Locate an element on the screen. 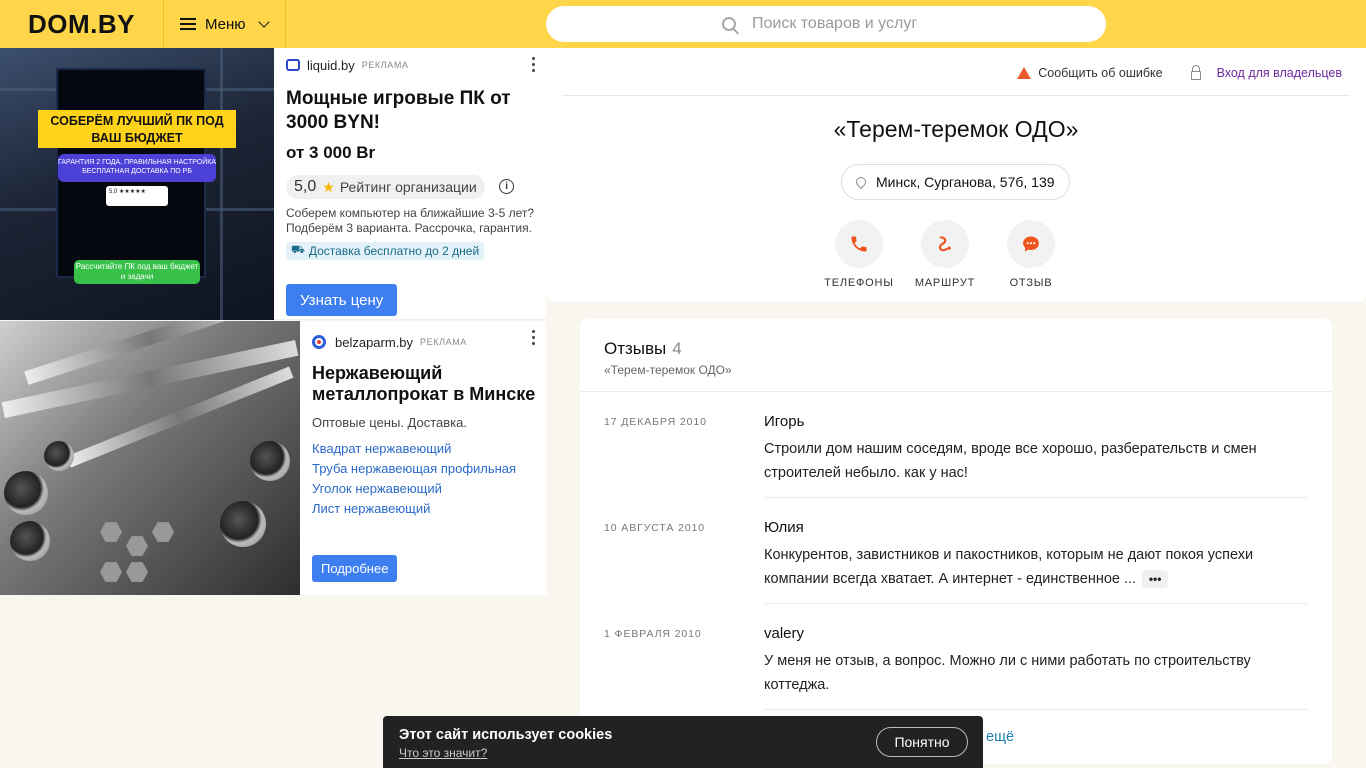  map-pin-icon is located at coordinates (861, 182).